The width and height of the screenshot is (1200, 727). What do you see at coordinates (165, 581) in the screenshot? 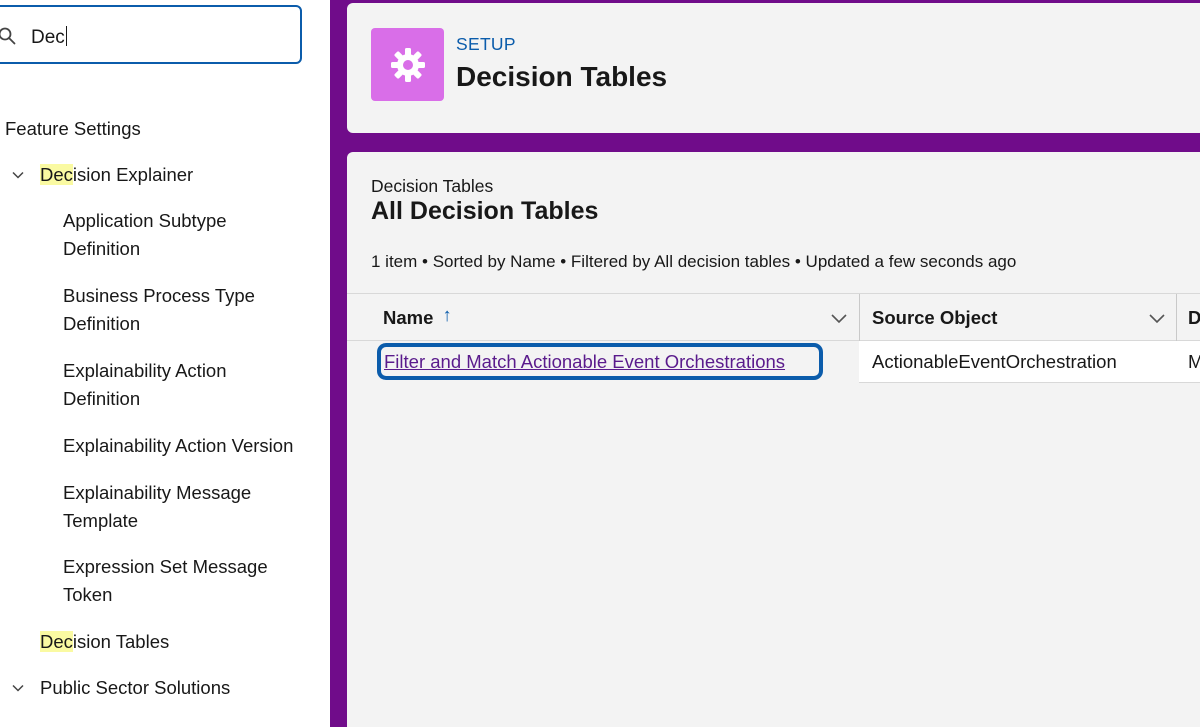
I see `tree-item-expression-set-message-token: Expression Set Message Token` at bounding box center [165, 581].